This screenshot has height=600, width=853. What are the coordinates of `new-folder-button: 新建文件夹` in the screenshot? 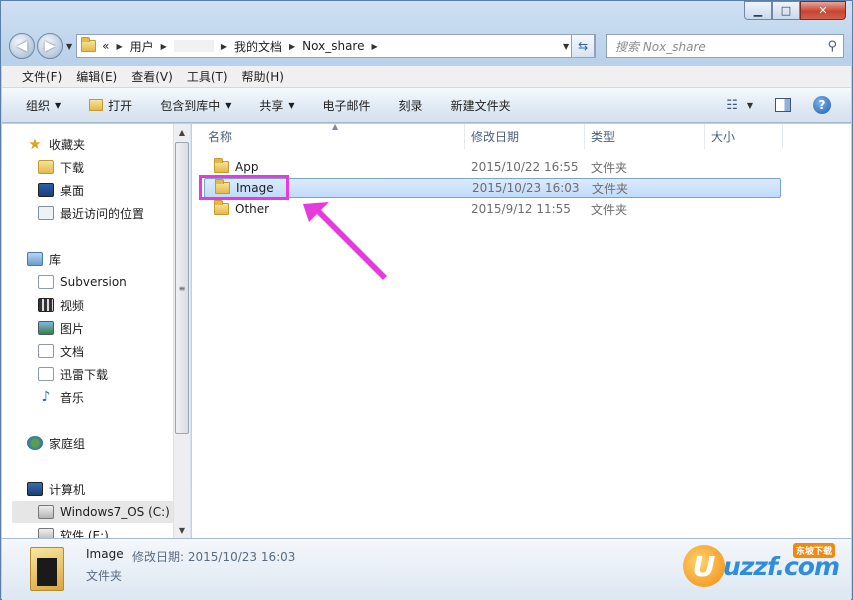 It's located at (481, 105).